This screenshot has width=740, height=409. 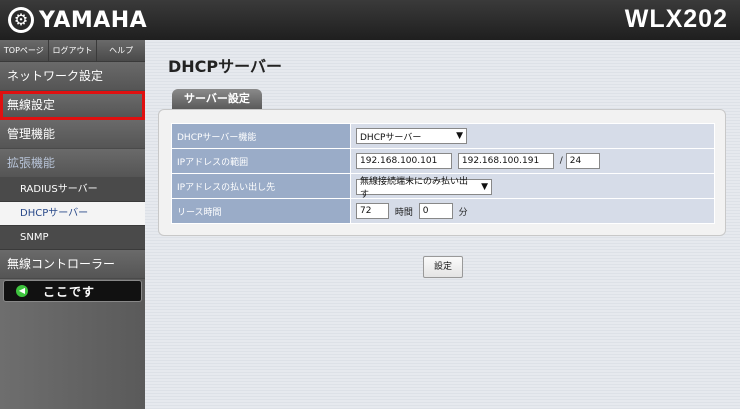 What do you see at coordinates (93, 20) in the screenshot?
I see `brand-name: YAMAHA` at bounding box center [93, 20].